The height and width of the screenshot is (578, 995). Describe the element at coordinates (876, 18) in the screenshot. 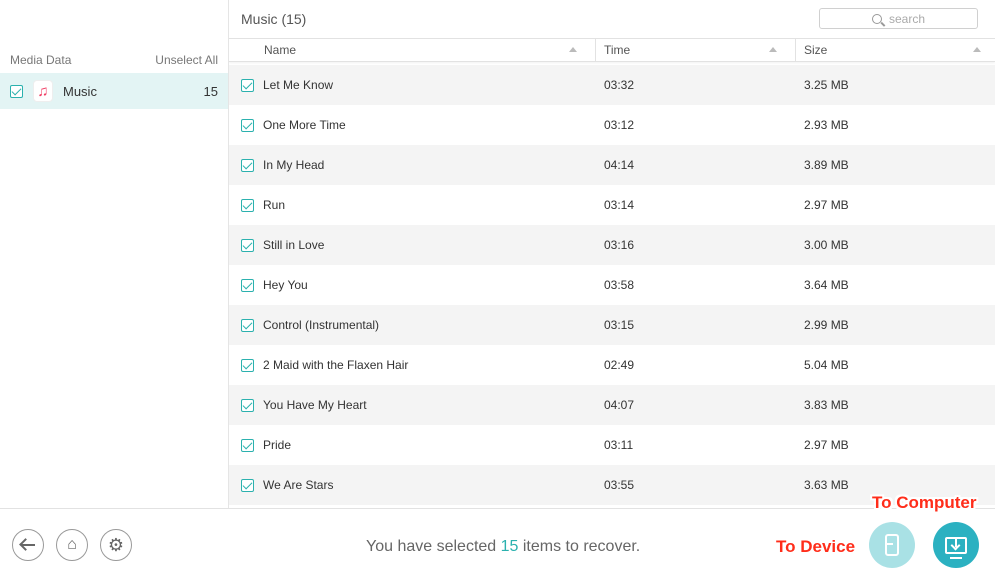

I see `search-icon` at that location.